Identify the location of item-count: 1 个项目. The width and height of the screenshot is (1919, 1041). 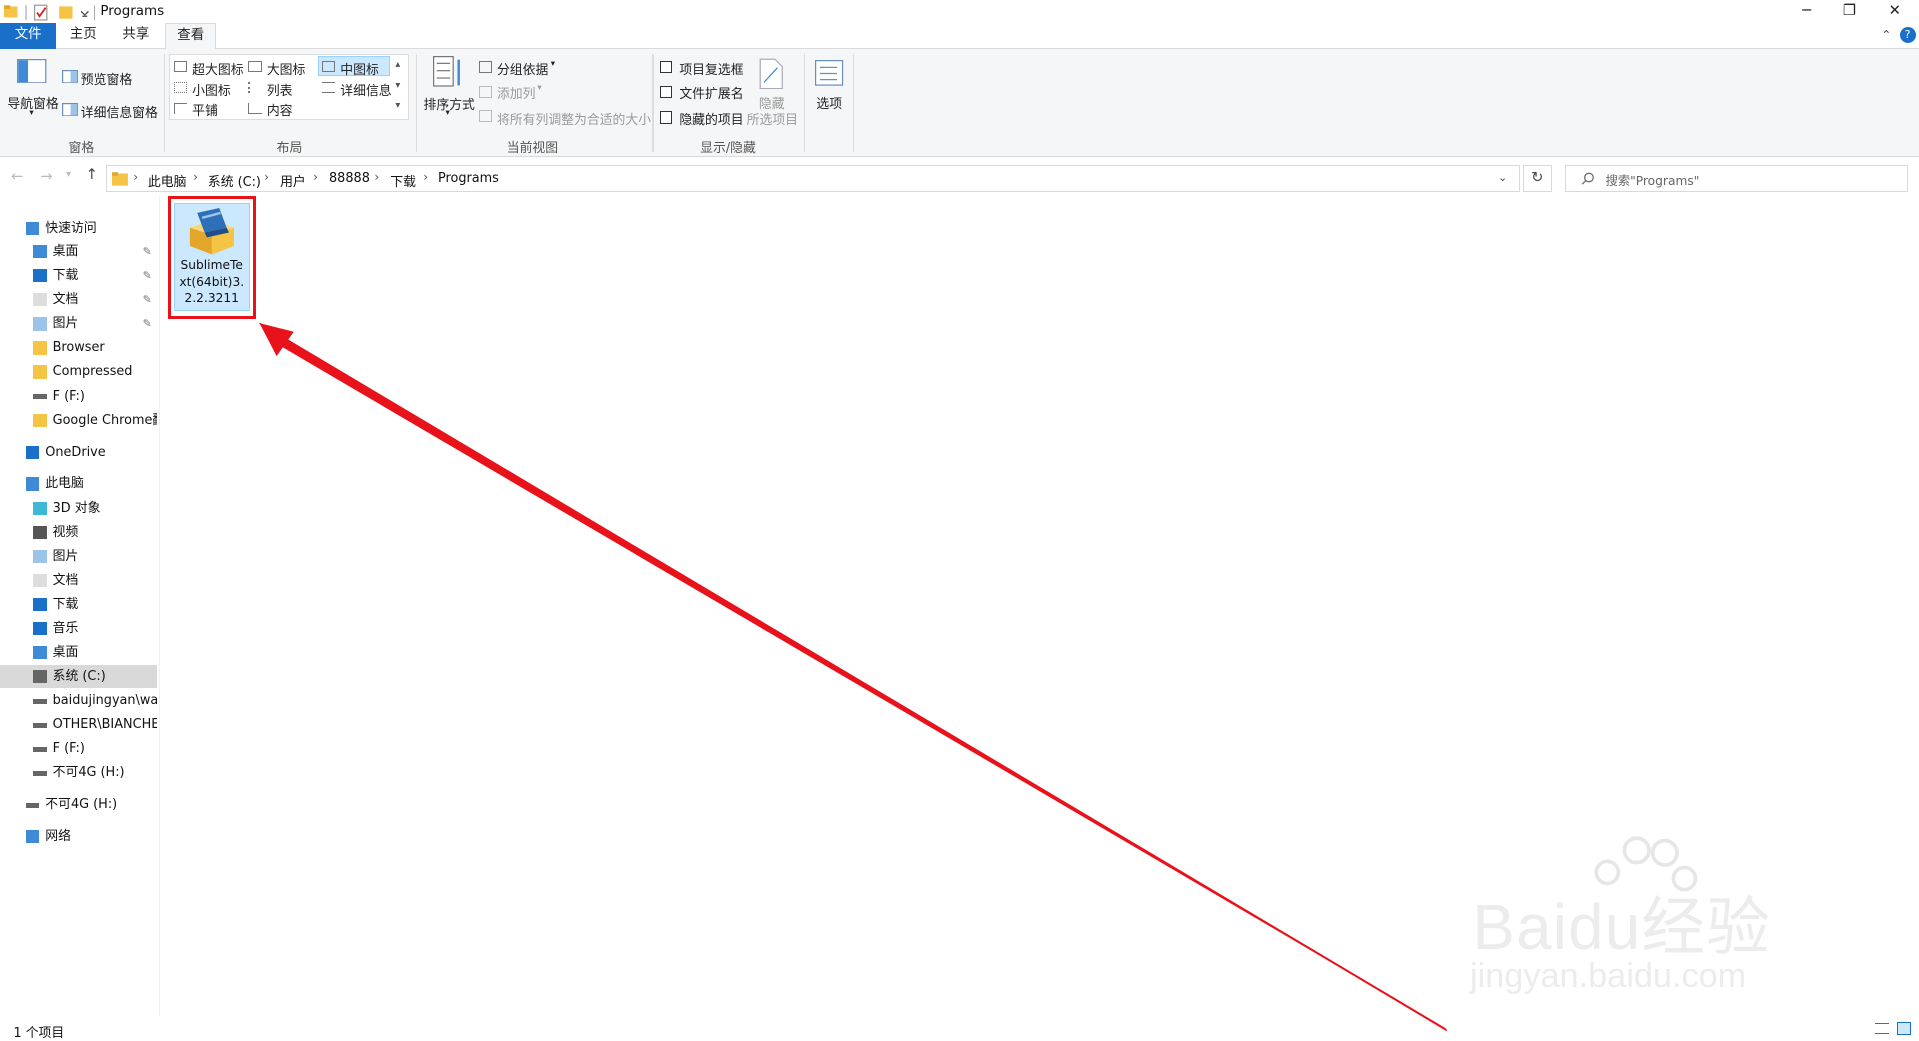
(39, 1033).